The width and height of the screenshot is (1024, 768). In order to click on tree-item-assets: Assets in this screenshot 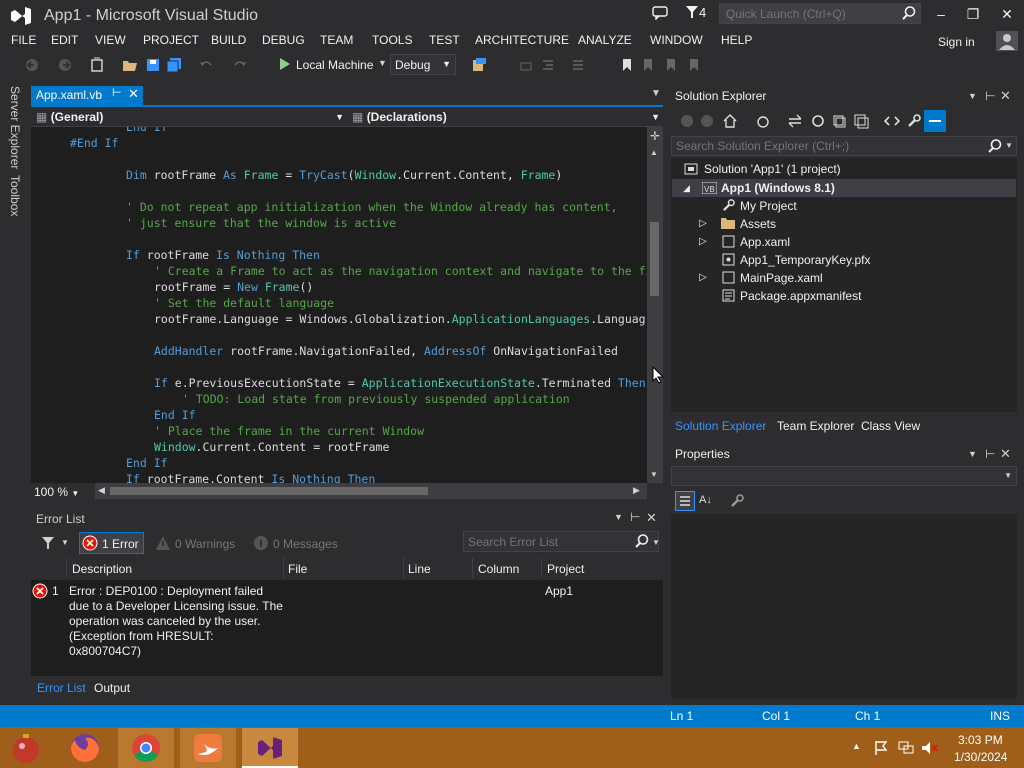, I will do `click(758, 224)`.